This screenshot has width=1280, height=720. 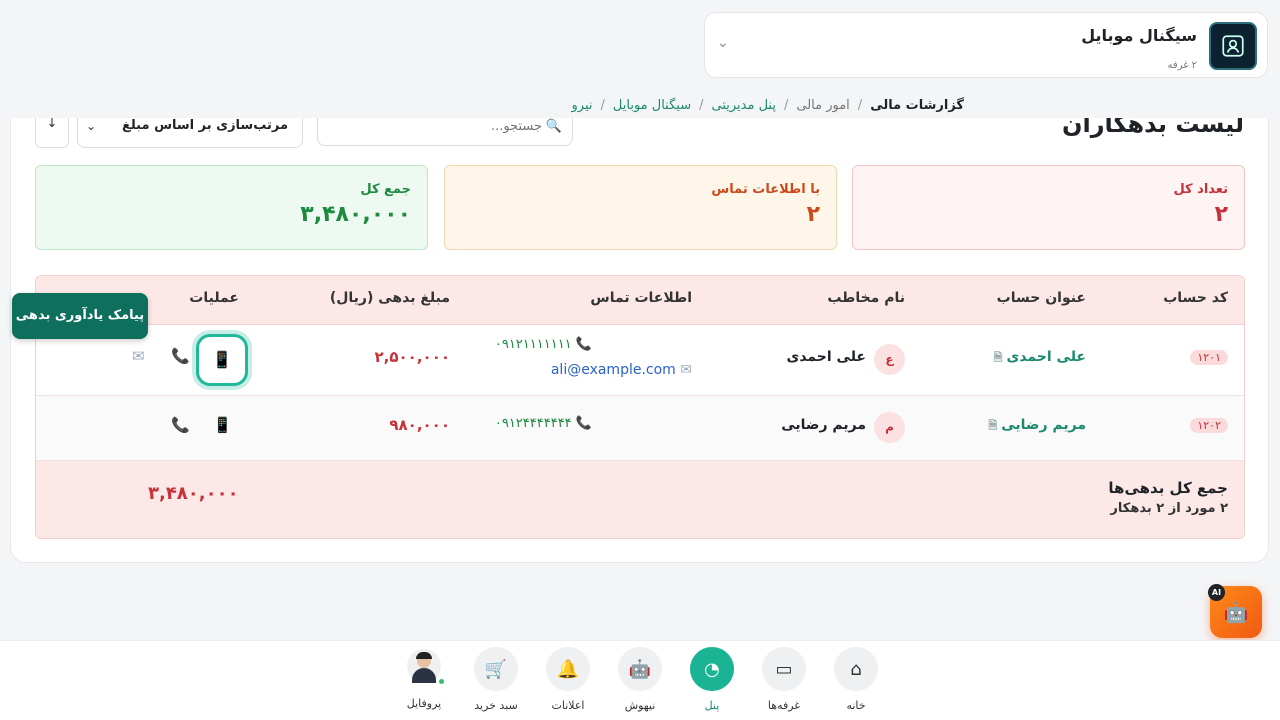 What do you see at coordinates (553, 126) in the screenshot?
I see `search-icon: 🔍` at bounding box center [553, 126].